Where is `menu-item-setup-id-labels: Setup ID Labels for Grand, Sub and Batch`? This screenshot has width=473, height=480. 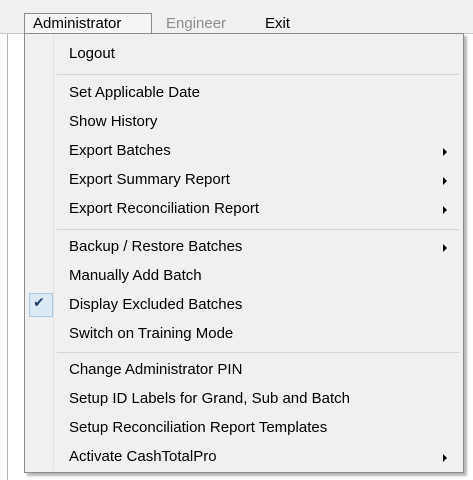 menu-item-setup-id-labels: Setup ID Labels for Grand, Sub and Batch is located at coordinates (244, 399).